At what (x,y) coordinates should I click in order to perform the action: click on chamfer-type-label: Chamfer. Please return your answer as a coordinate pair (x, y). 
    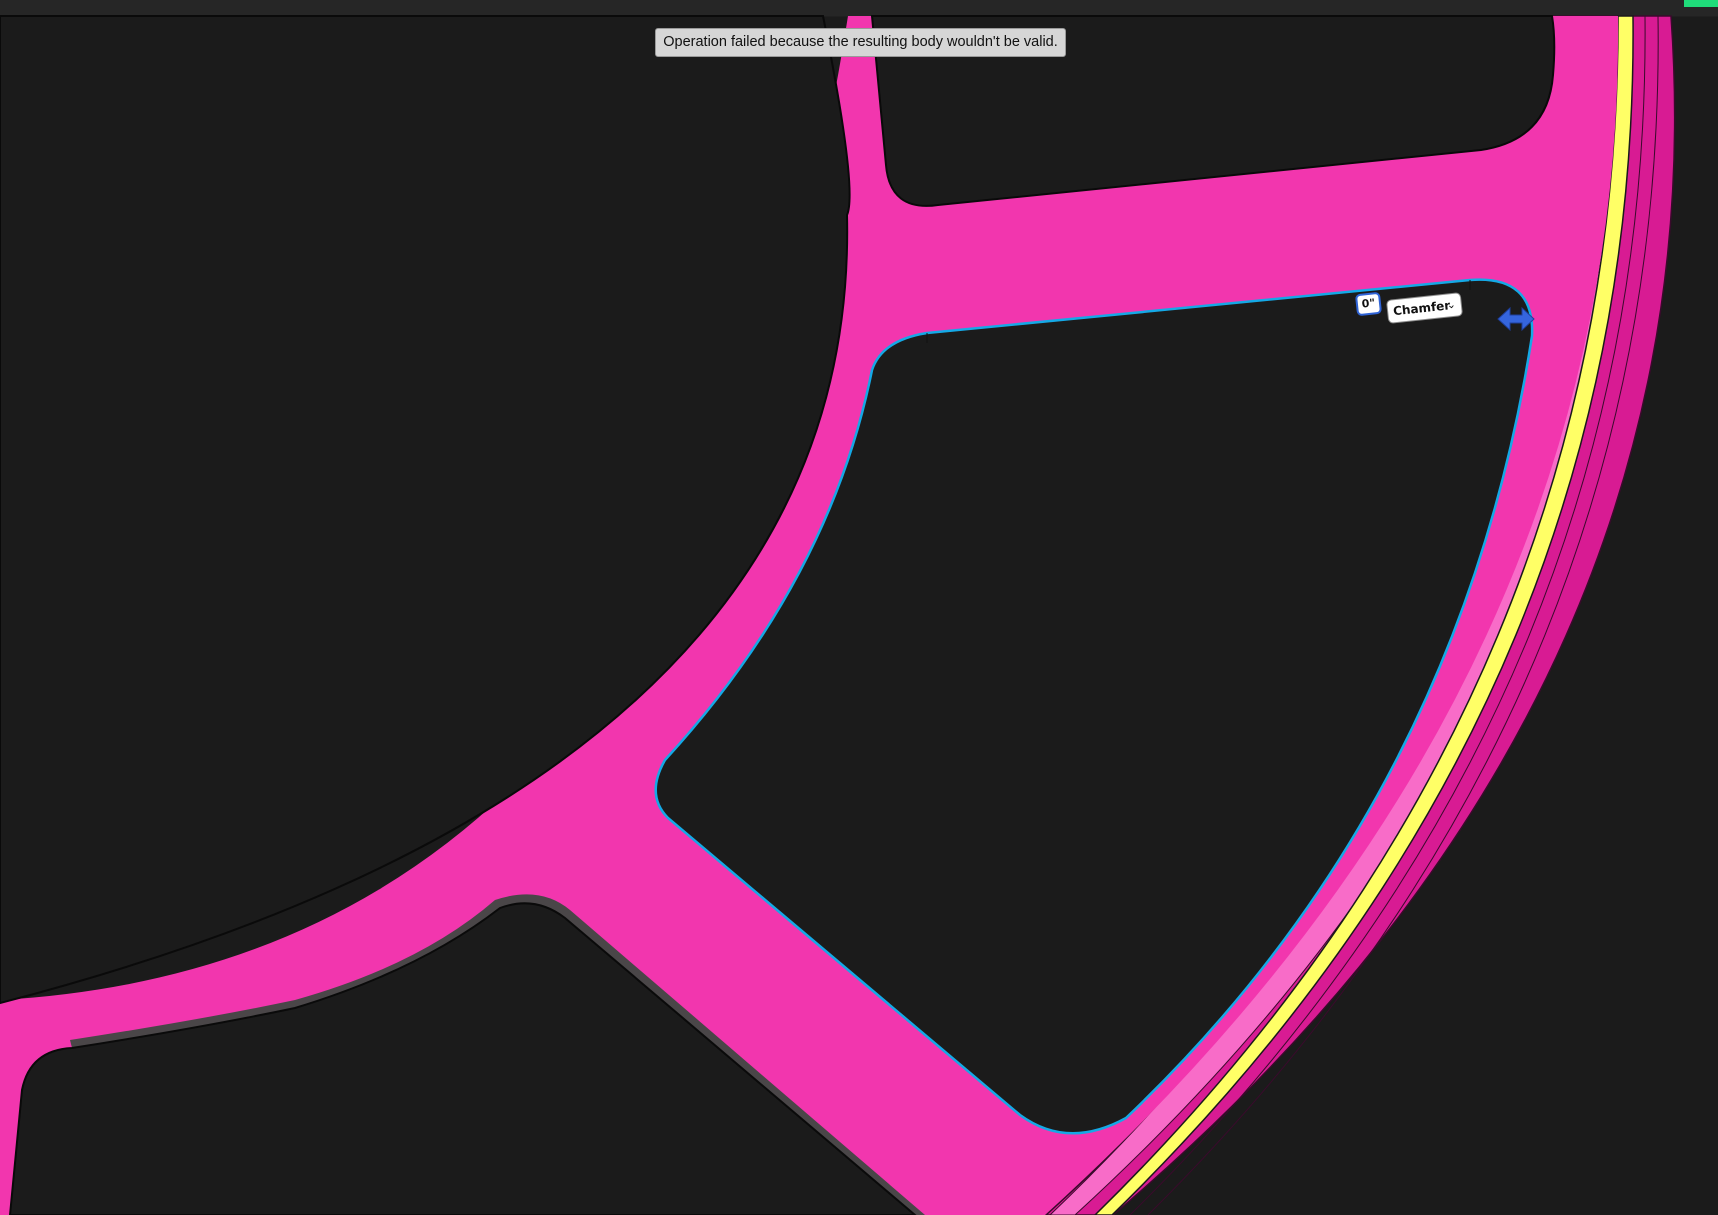
    Looking at the image, I should click on (1421, 308).